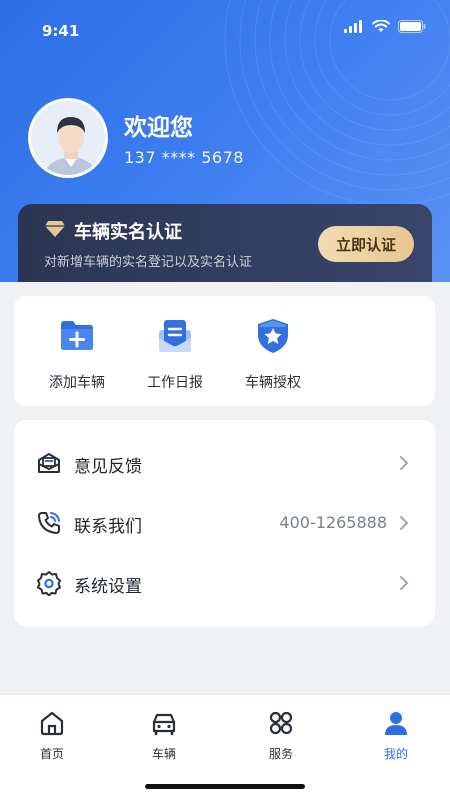 The width and height of the screenshot is (450, 800). I want to click on menu-item-label: 系统设置, so click(108, 587).